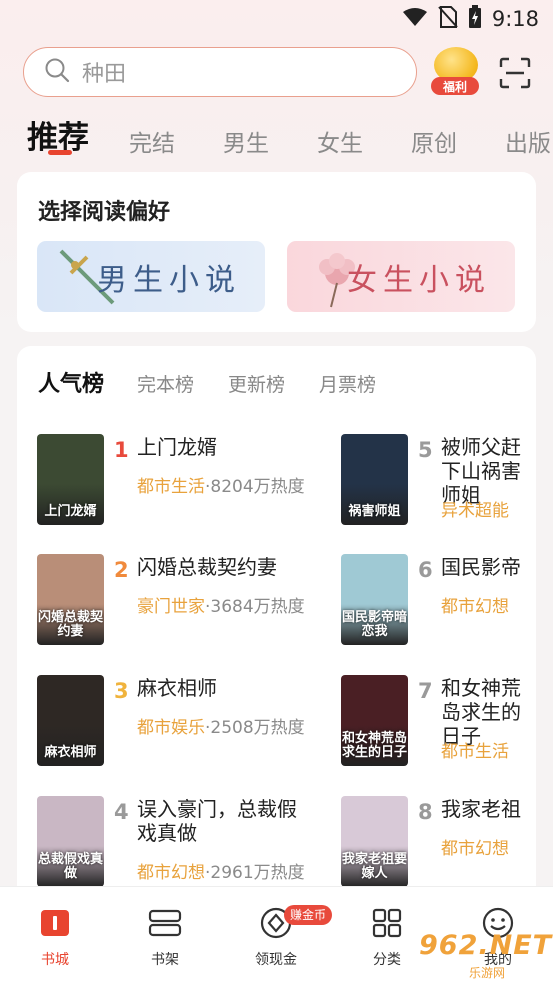  Describe the element at coordinates (257, 607) in the screenshot. I see `book-heat: 3684万热度` at that location.